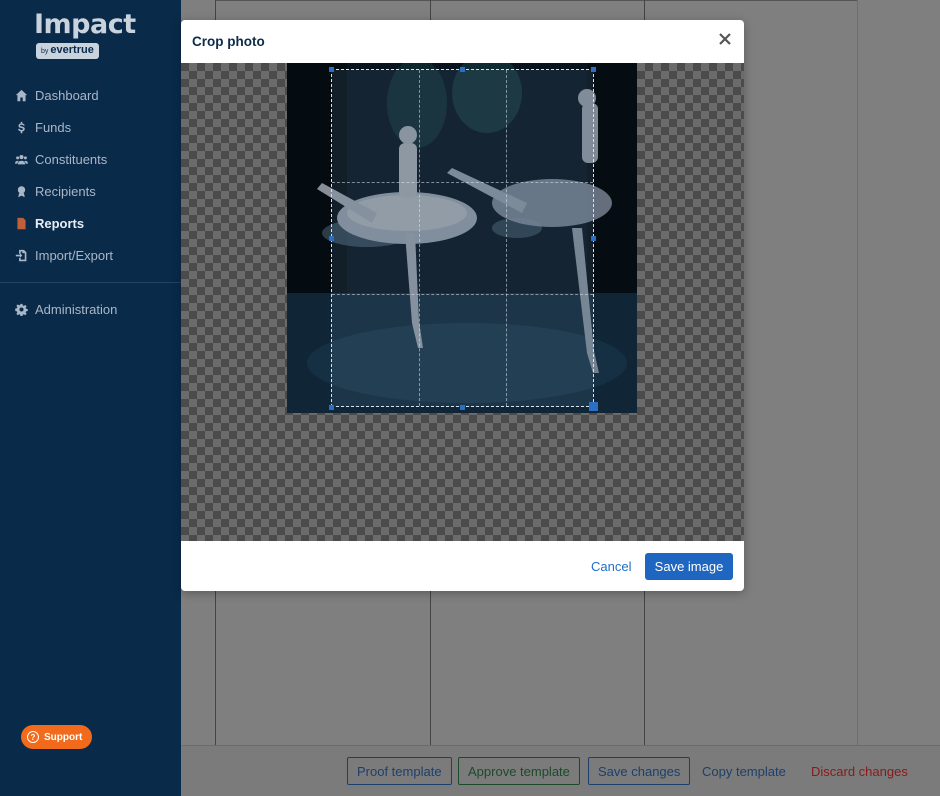  What do you see at coordinates (21, 159) in the screenshot?
I see `users-icon` at bounding box center [21, 159].